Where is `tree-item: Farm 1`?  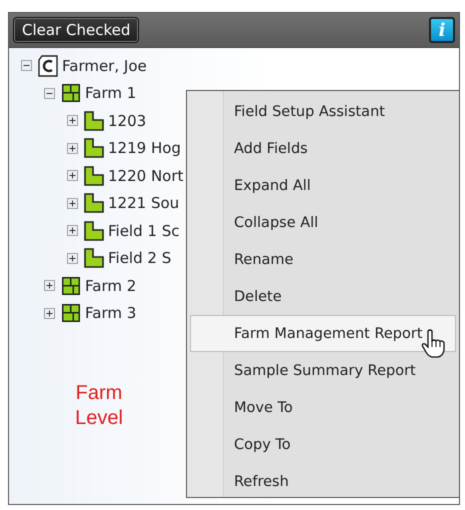 tree-item: Farm 1 is located at coordinates (110, 93).